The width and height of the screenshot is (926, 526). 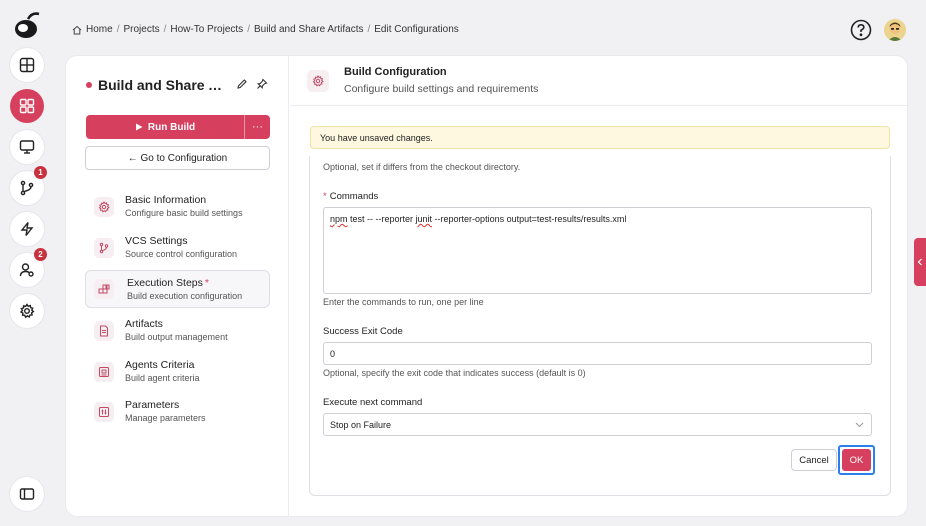 What do you see at coordinates (152, 405) in the screenshot?
I see `nav-title: Parameters` at bounding box center [152, 405].